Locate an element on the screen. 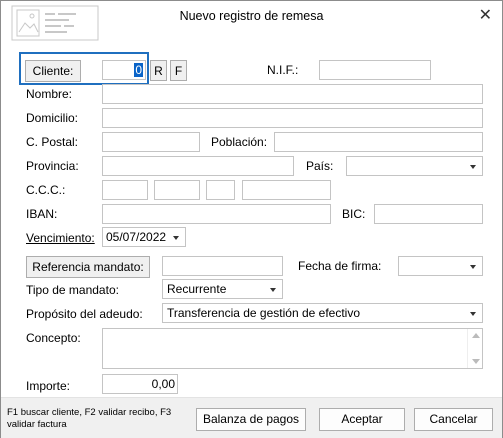 The image size is (503, 438). referencia-mandato-input is located at coordinates (222, 266).